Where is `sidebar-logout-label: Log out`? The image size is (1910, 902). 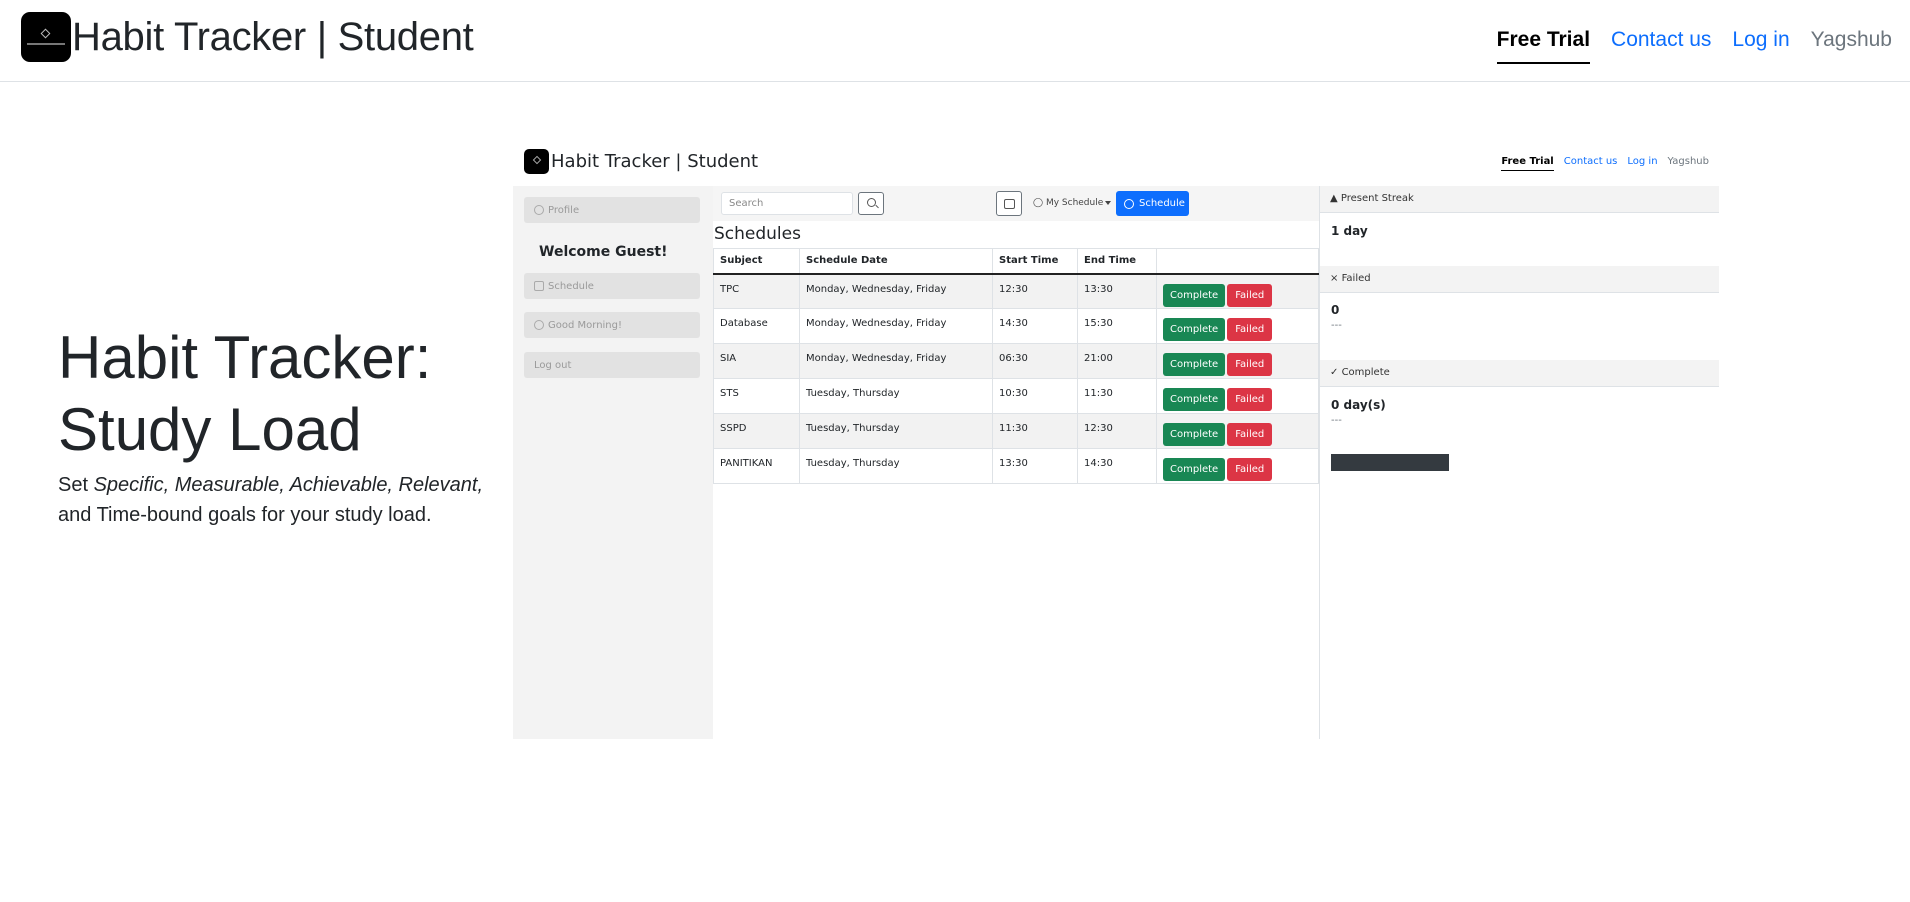
sidebar-logout-label: Log out is located at coordinates (553, 365).